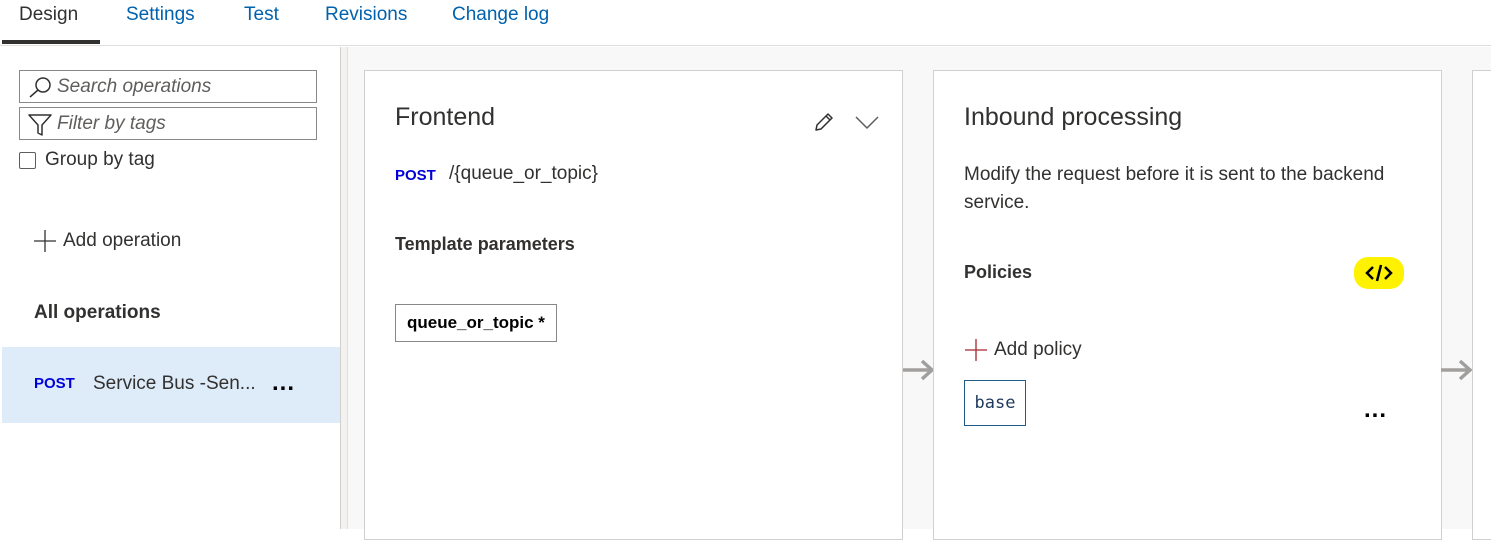 This screenshot has width=1491, height=540. I want to click on template-parameter-chip: queue_or_topic *, so click(476, 323).